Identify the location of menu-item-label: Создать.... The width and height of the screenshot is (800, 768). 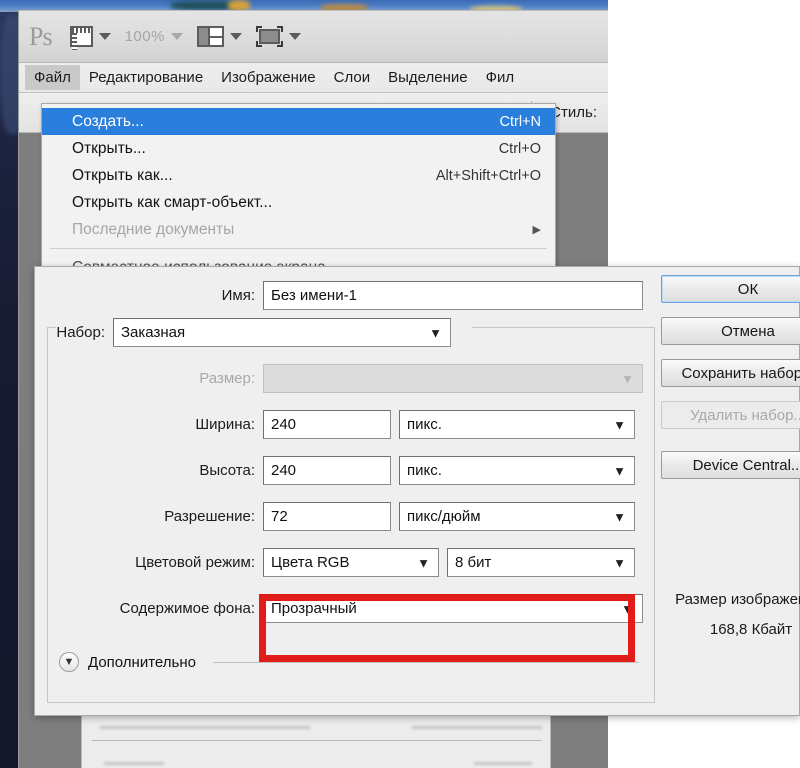
(108, 121).